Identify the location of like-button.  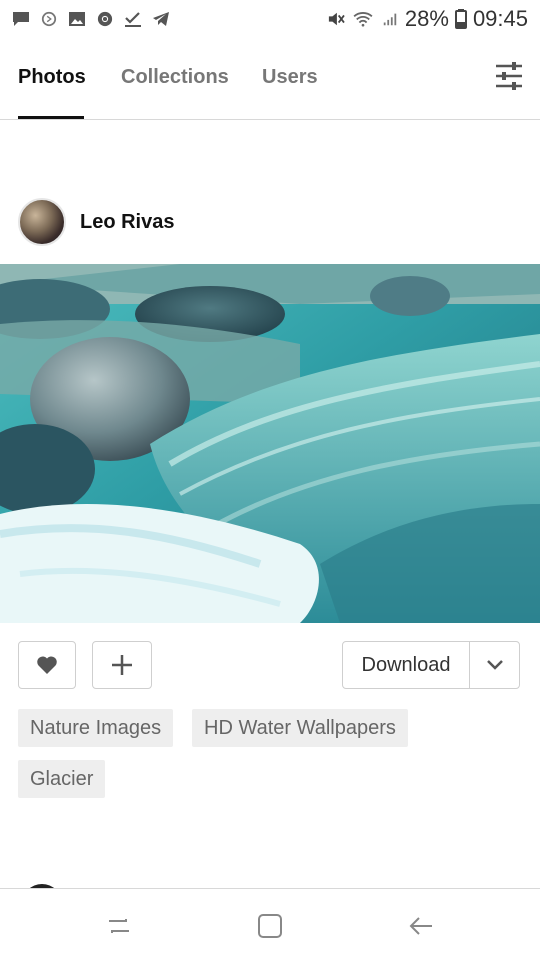
(47, 665).